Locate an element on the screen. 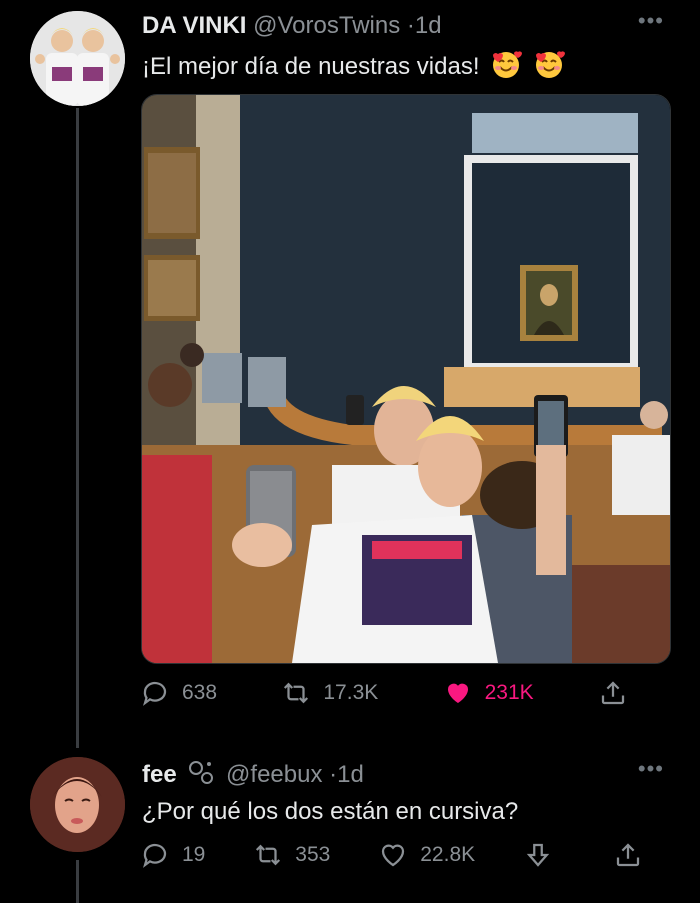 The width and height of the screenshot is (700, 903). like-button: 231K is located at coordinates (488, 693).